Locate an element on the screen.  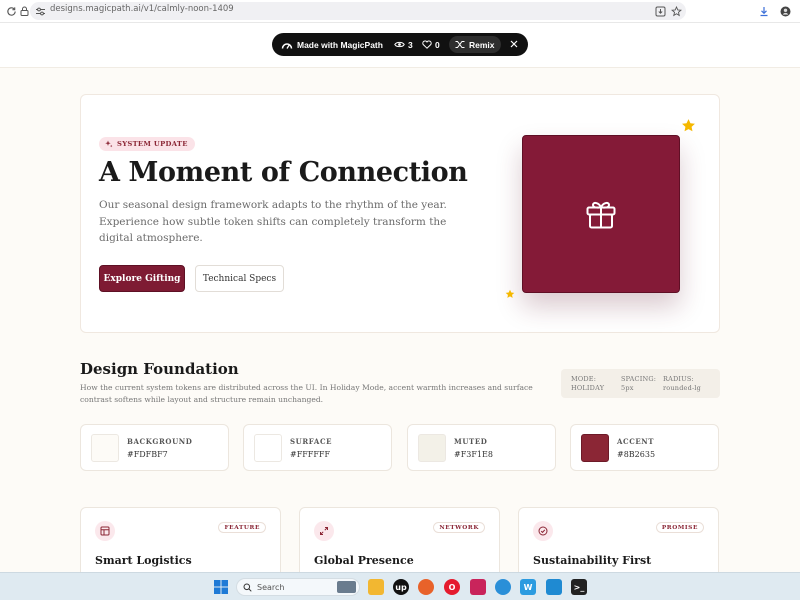
remix-label: Remix is located at coordinates (482, 45).